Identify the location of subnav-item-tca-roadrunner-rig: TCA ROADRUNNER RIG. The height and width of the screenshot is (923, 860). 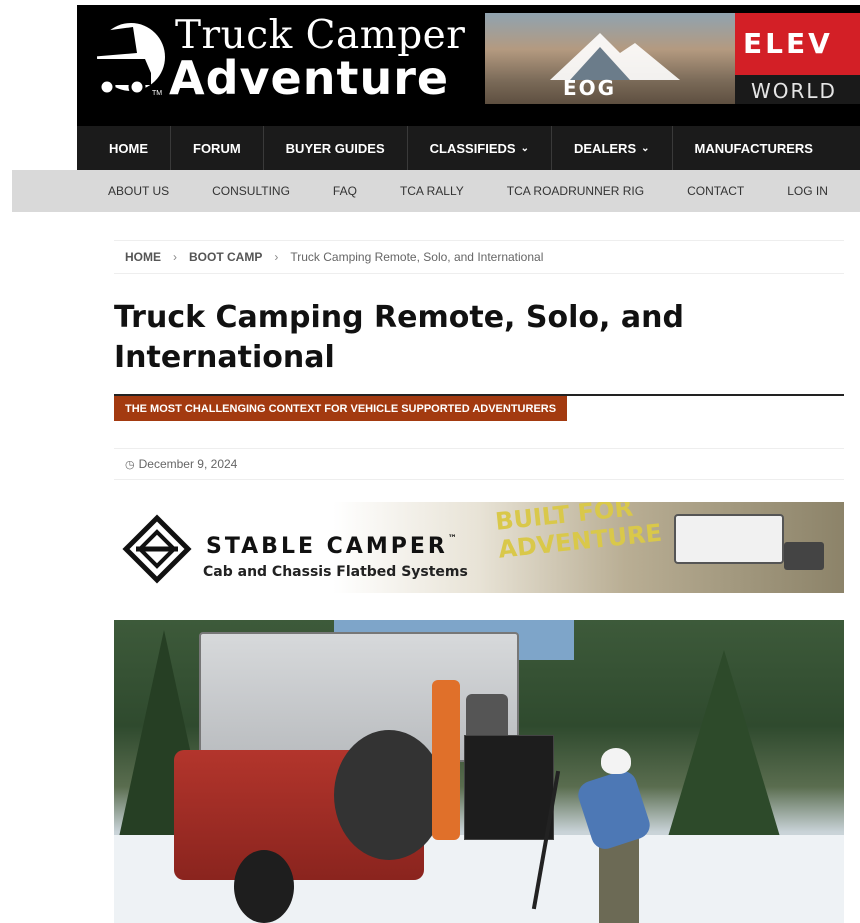
(575, 191).